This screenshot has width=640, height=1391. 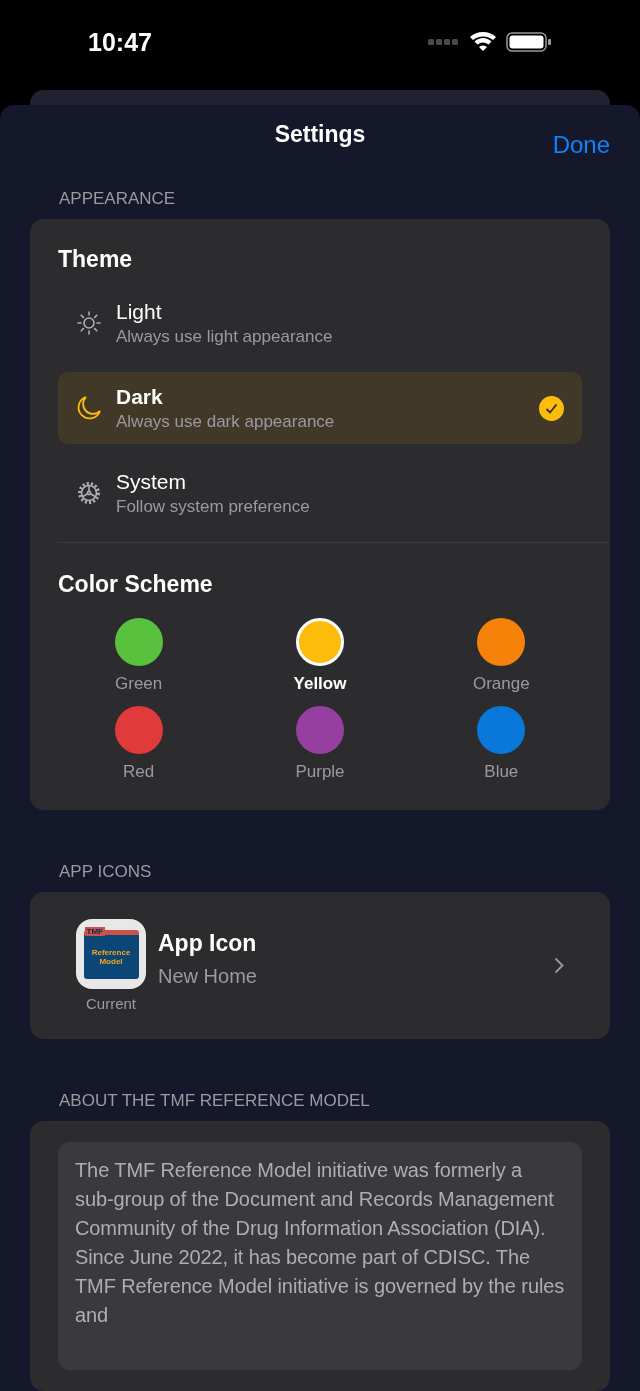 What do you see at coordinates (226, 421) in the screenshot?
I see `theme-subtitle: Always use dark appearance` at bounding box center [226, 421].